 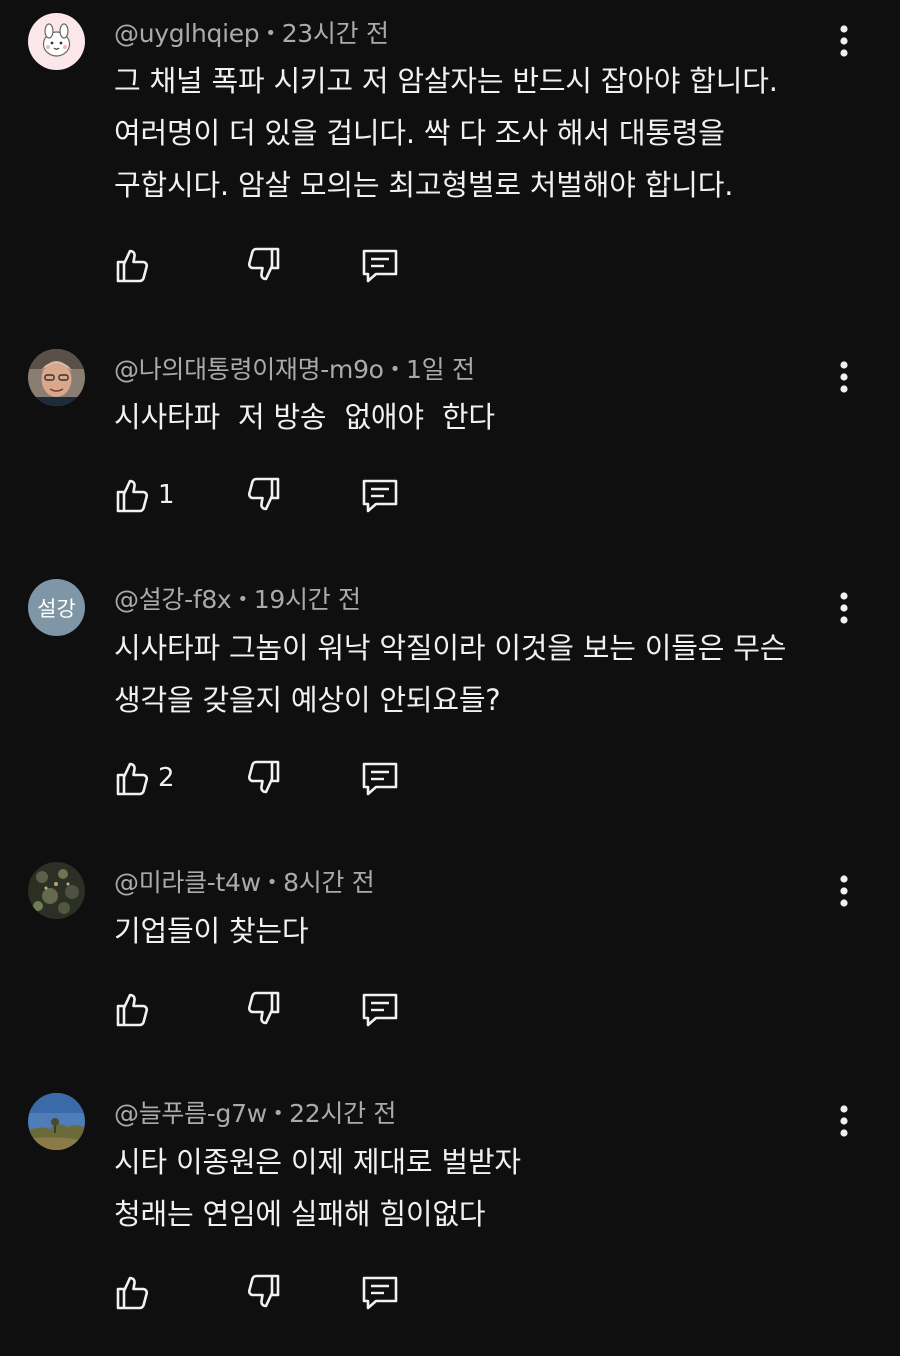 What do you see at coordinates (329, 882) in the screenshot?
I see `comment-time: 8시간 전` at bounding box center [329, 882].